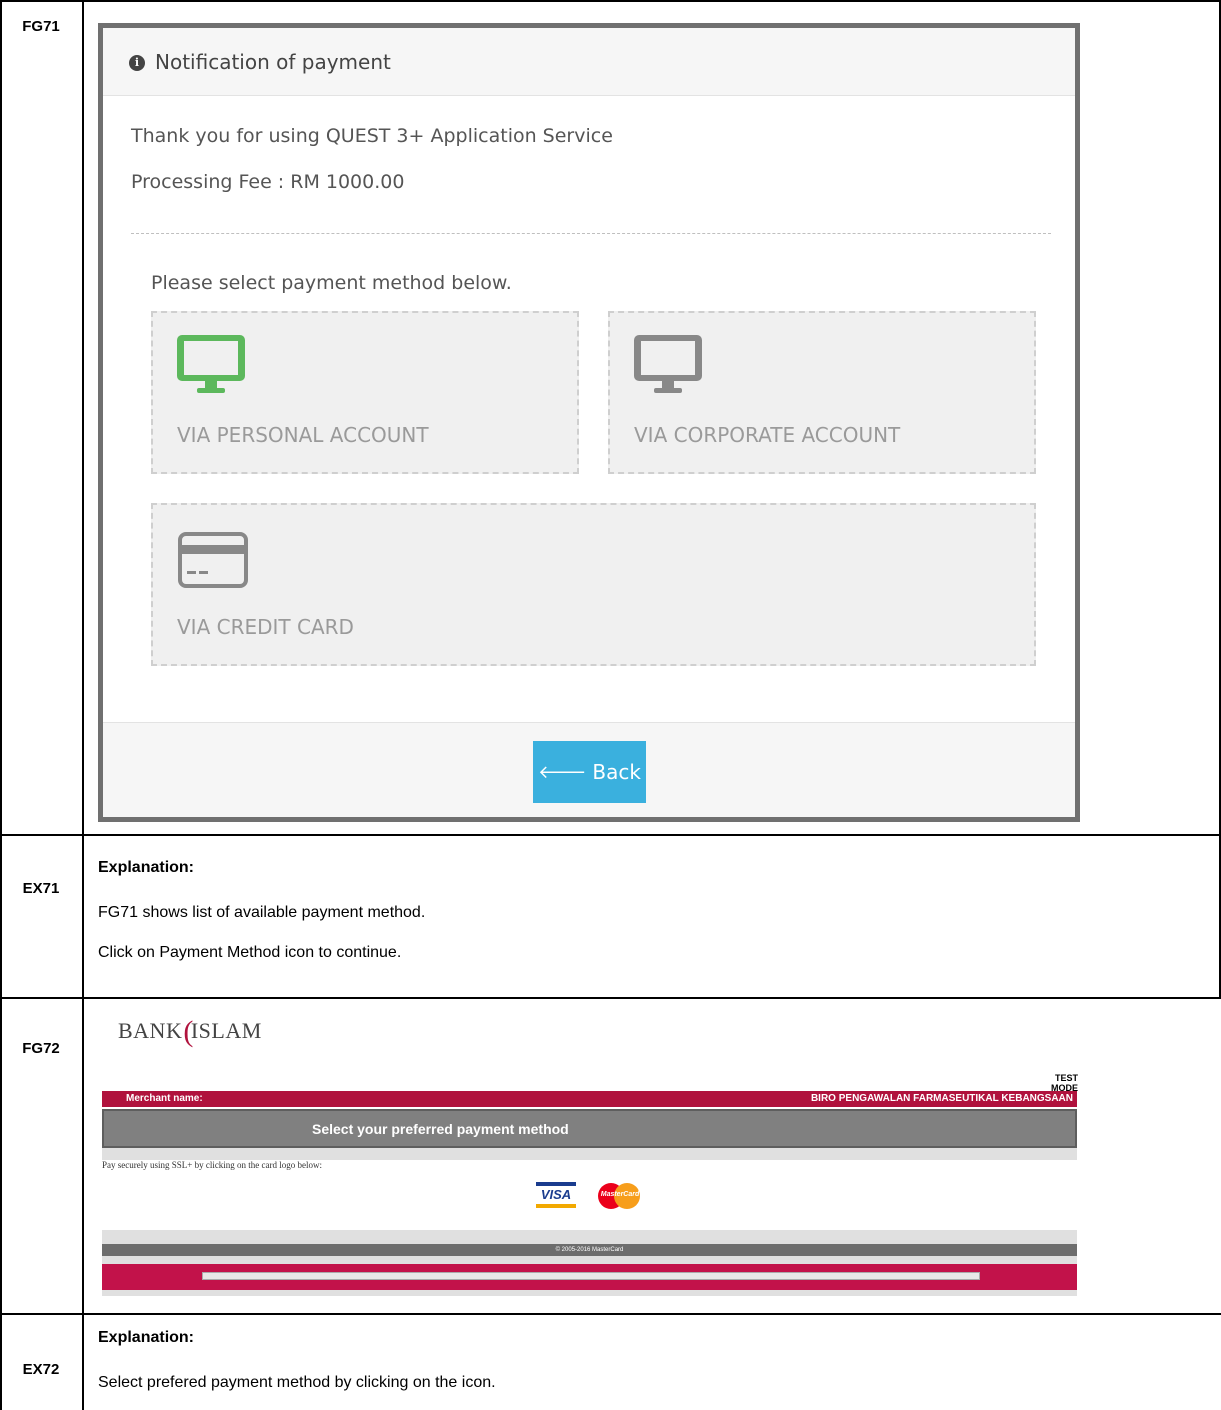 The width and height of the screenshot is (1221, 1410). I want to click on panel-header: i Notification of payment, so click(589, 62).